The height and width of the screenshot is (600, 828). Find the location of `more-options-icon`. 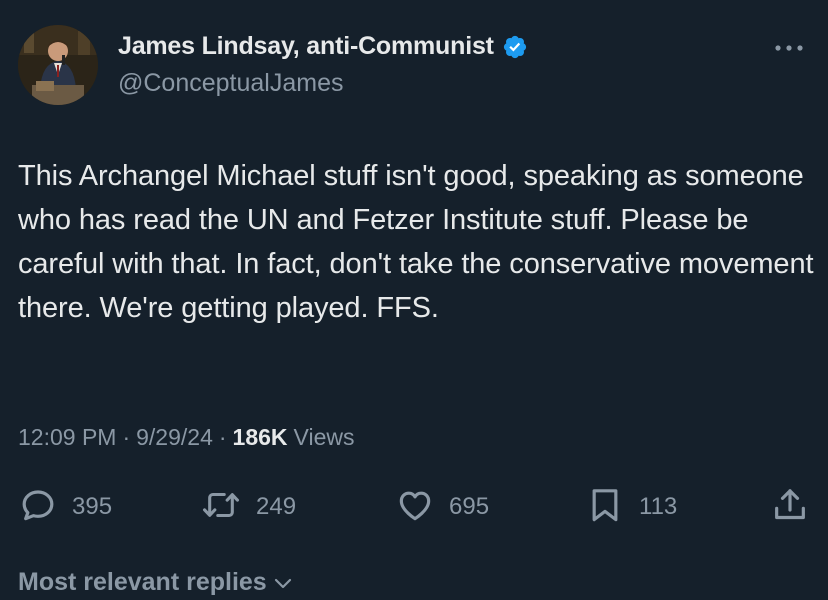

more-options-icon is located at coordinates (789, 48).